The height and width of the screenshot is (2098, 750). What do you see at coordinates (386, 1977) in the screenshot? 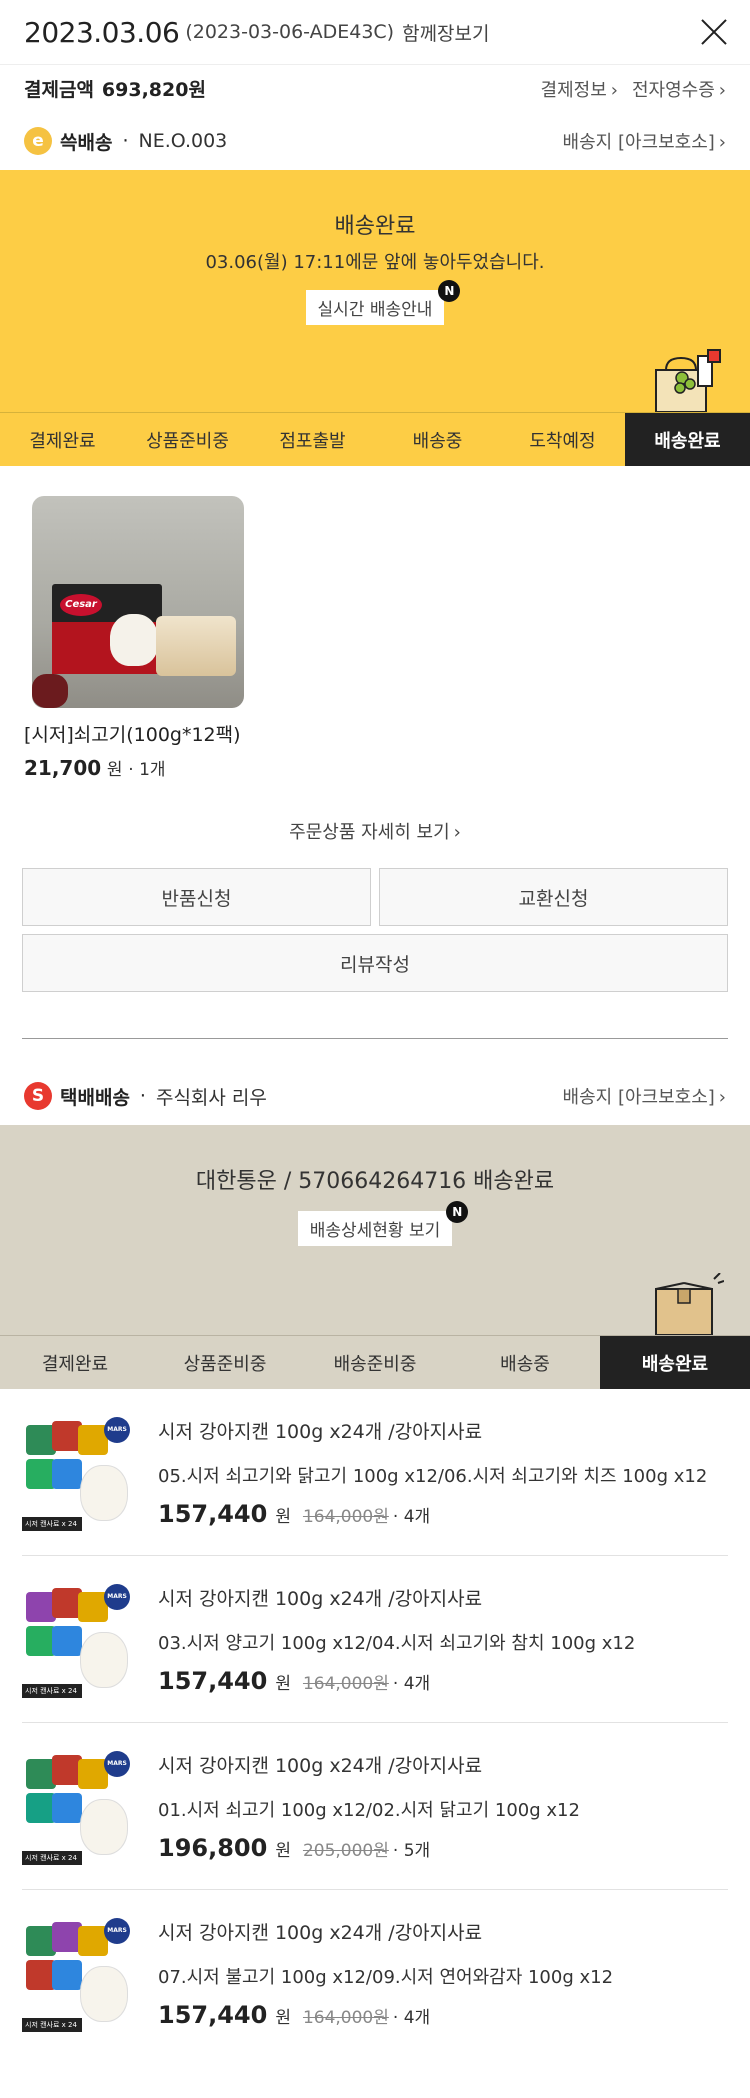
I see `product-option: 07.시저 불고기 100g x12/09.시저 연어와감자 100g x12` at bounding box center [386, 1977].